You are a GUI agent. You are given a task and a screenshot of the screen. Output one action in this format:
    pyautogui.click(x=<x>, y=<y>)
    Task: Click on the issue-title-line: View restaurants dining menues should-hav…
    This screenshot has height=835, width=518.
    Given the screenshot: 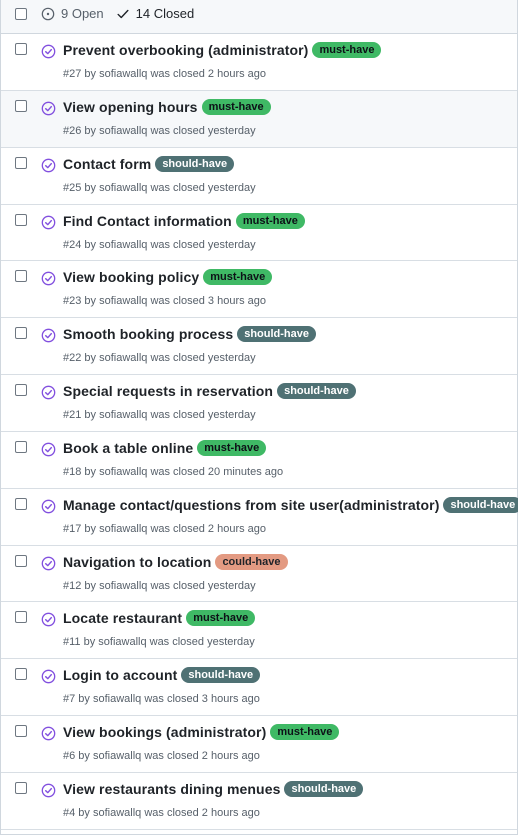 What is the action you would take?
    pyautogui.click(x=213, y=788)
    